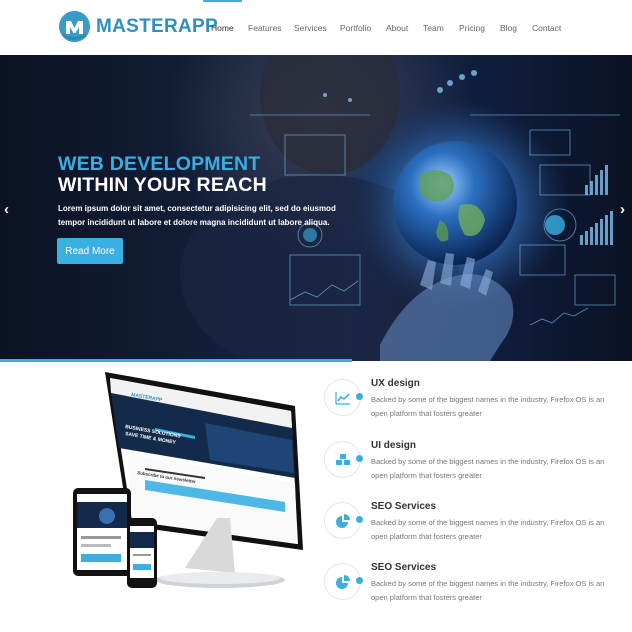 The image size is (632, 632). I want to click on nav-services: Services, so click(310, 27).